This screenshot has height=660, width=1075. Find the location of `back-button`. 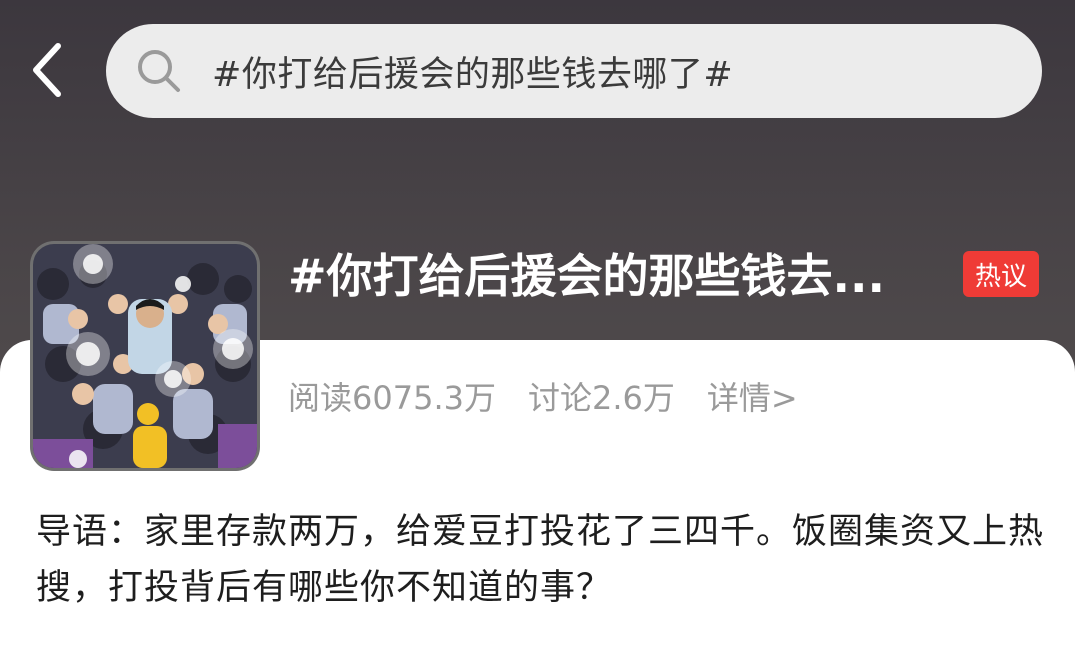

back-button is located at coordinates (48, 70).